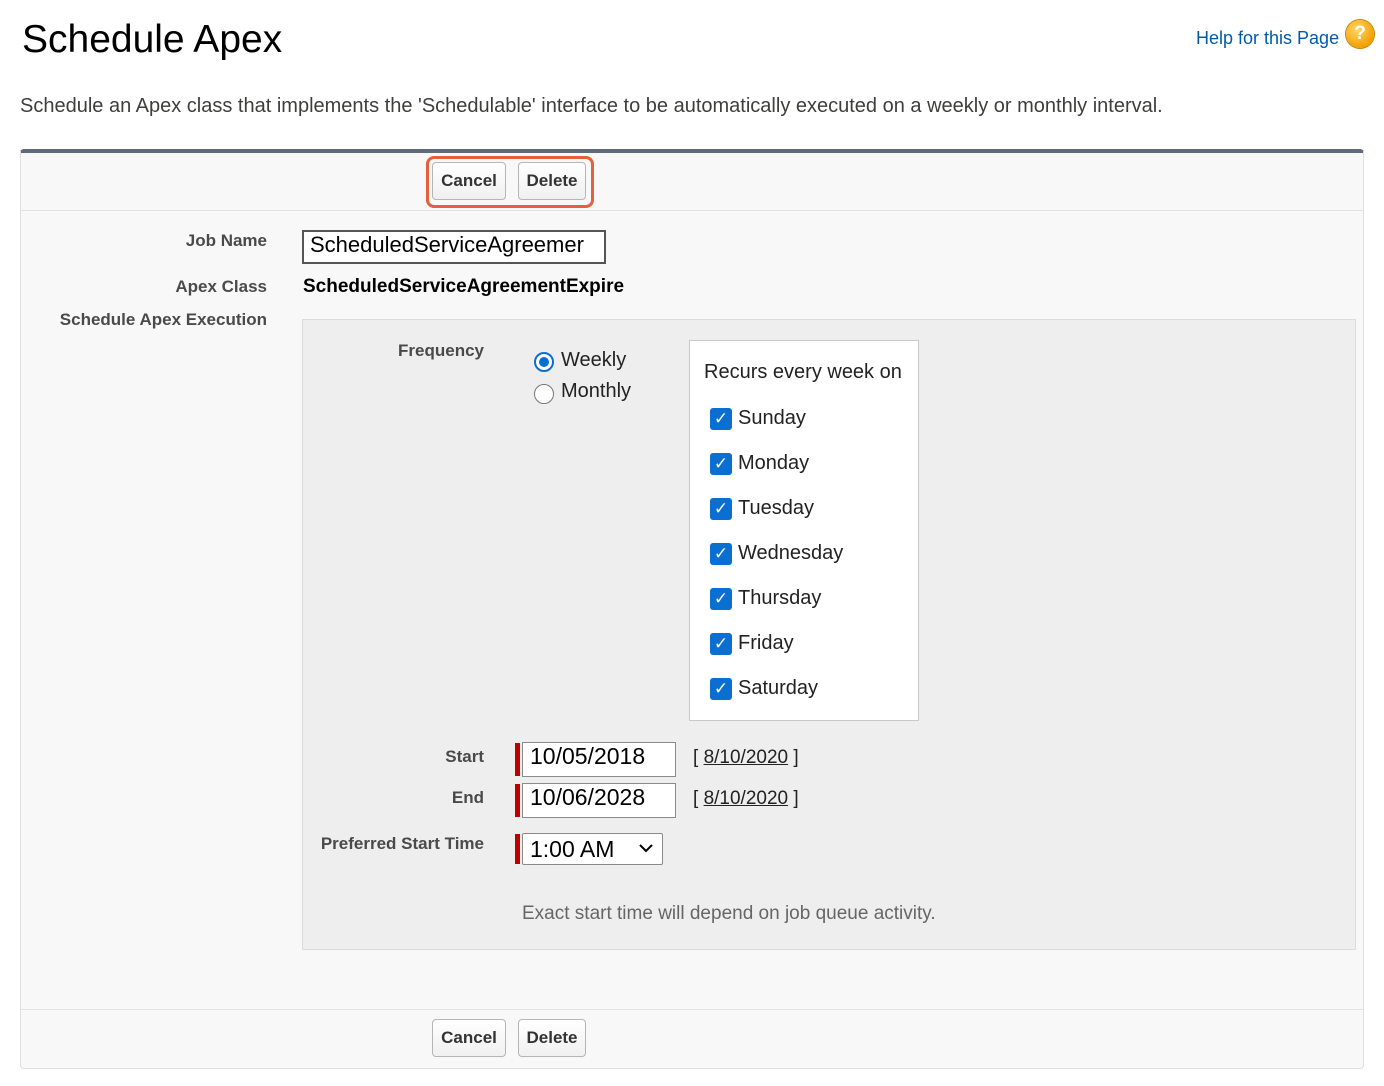  Describe the element at coordinates (721, 644) in the screenshot. I see `friday-checkbox: ✓` at that location.